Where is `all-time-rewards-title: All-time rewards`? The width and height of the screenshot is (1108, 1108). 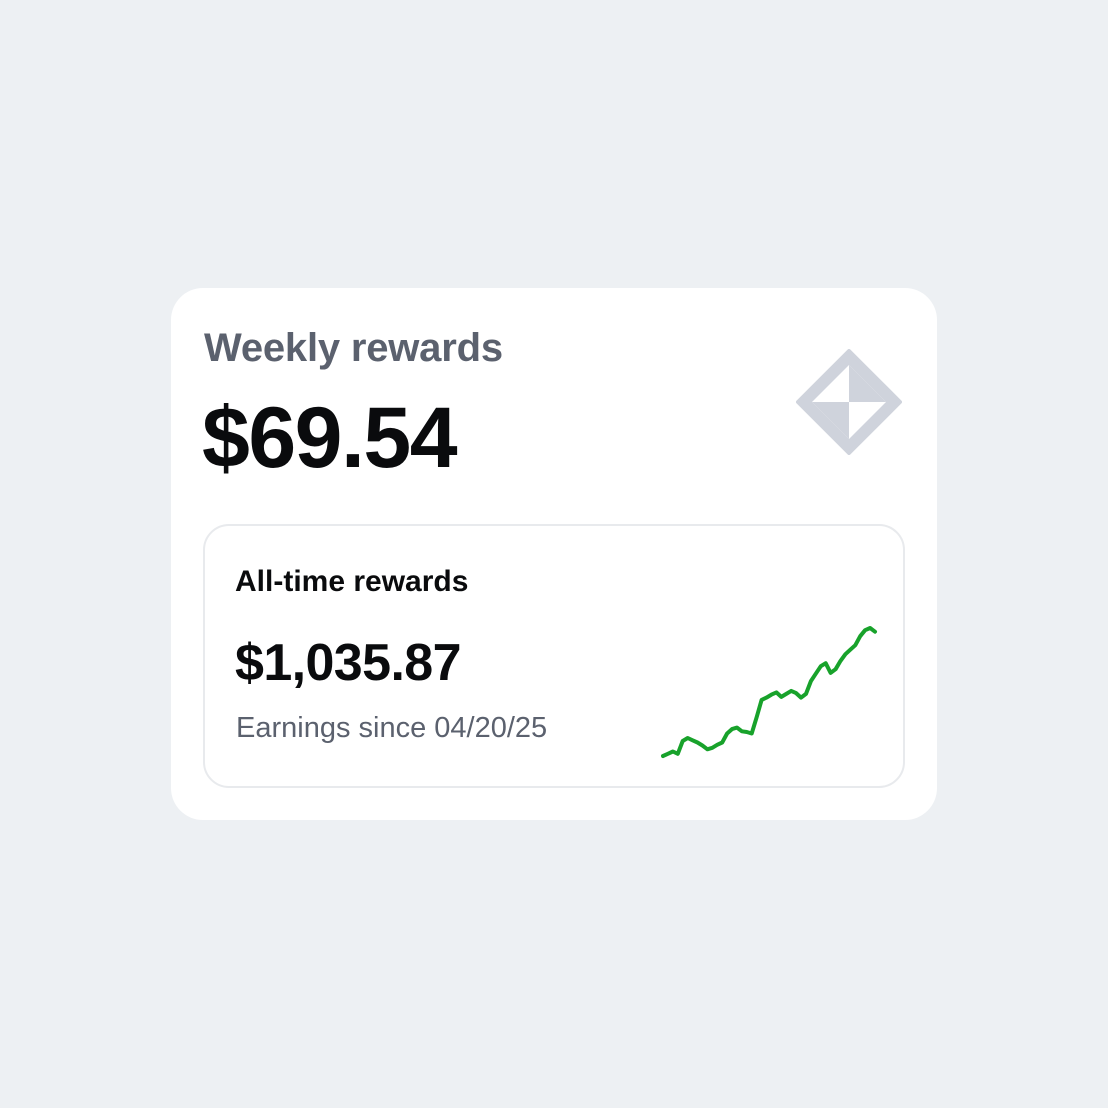 all-time-rewards-title: All-time rewards is located at coordinates (352, 581).